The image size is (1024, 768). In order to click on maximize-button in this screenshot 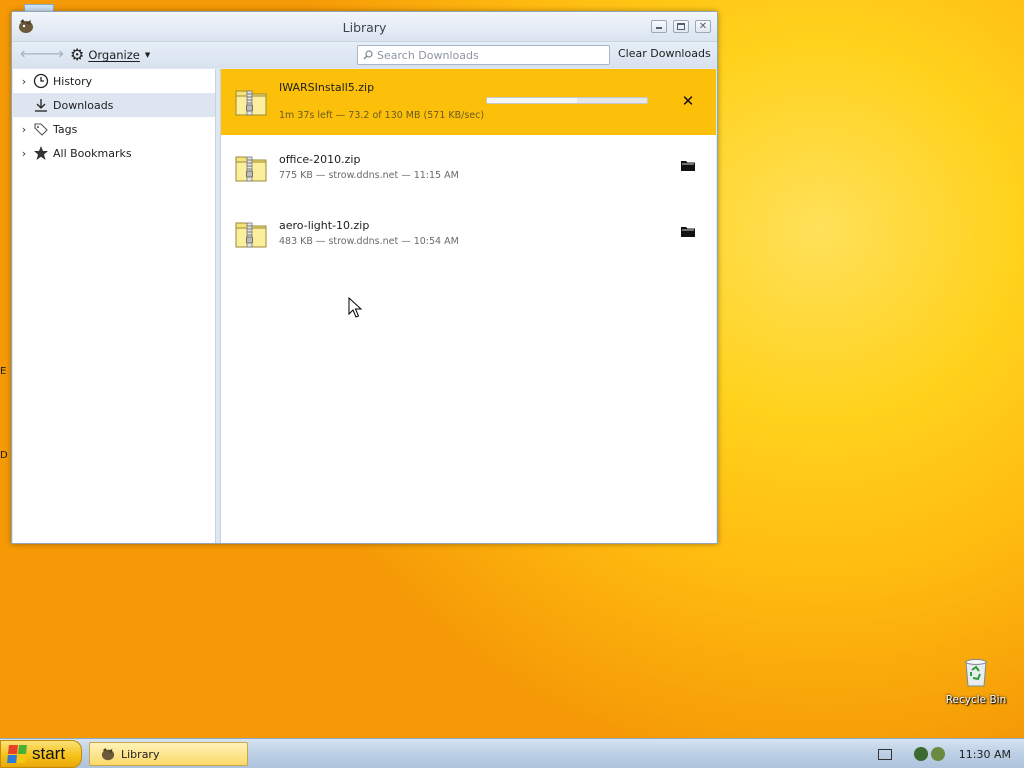, I will do `click(681, 26)`.